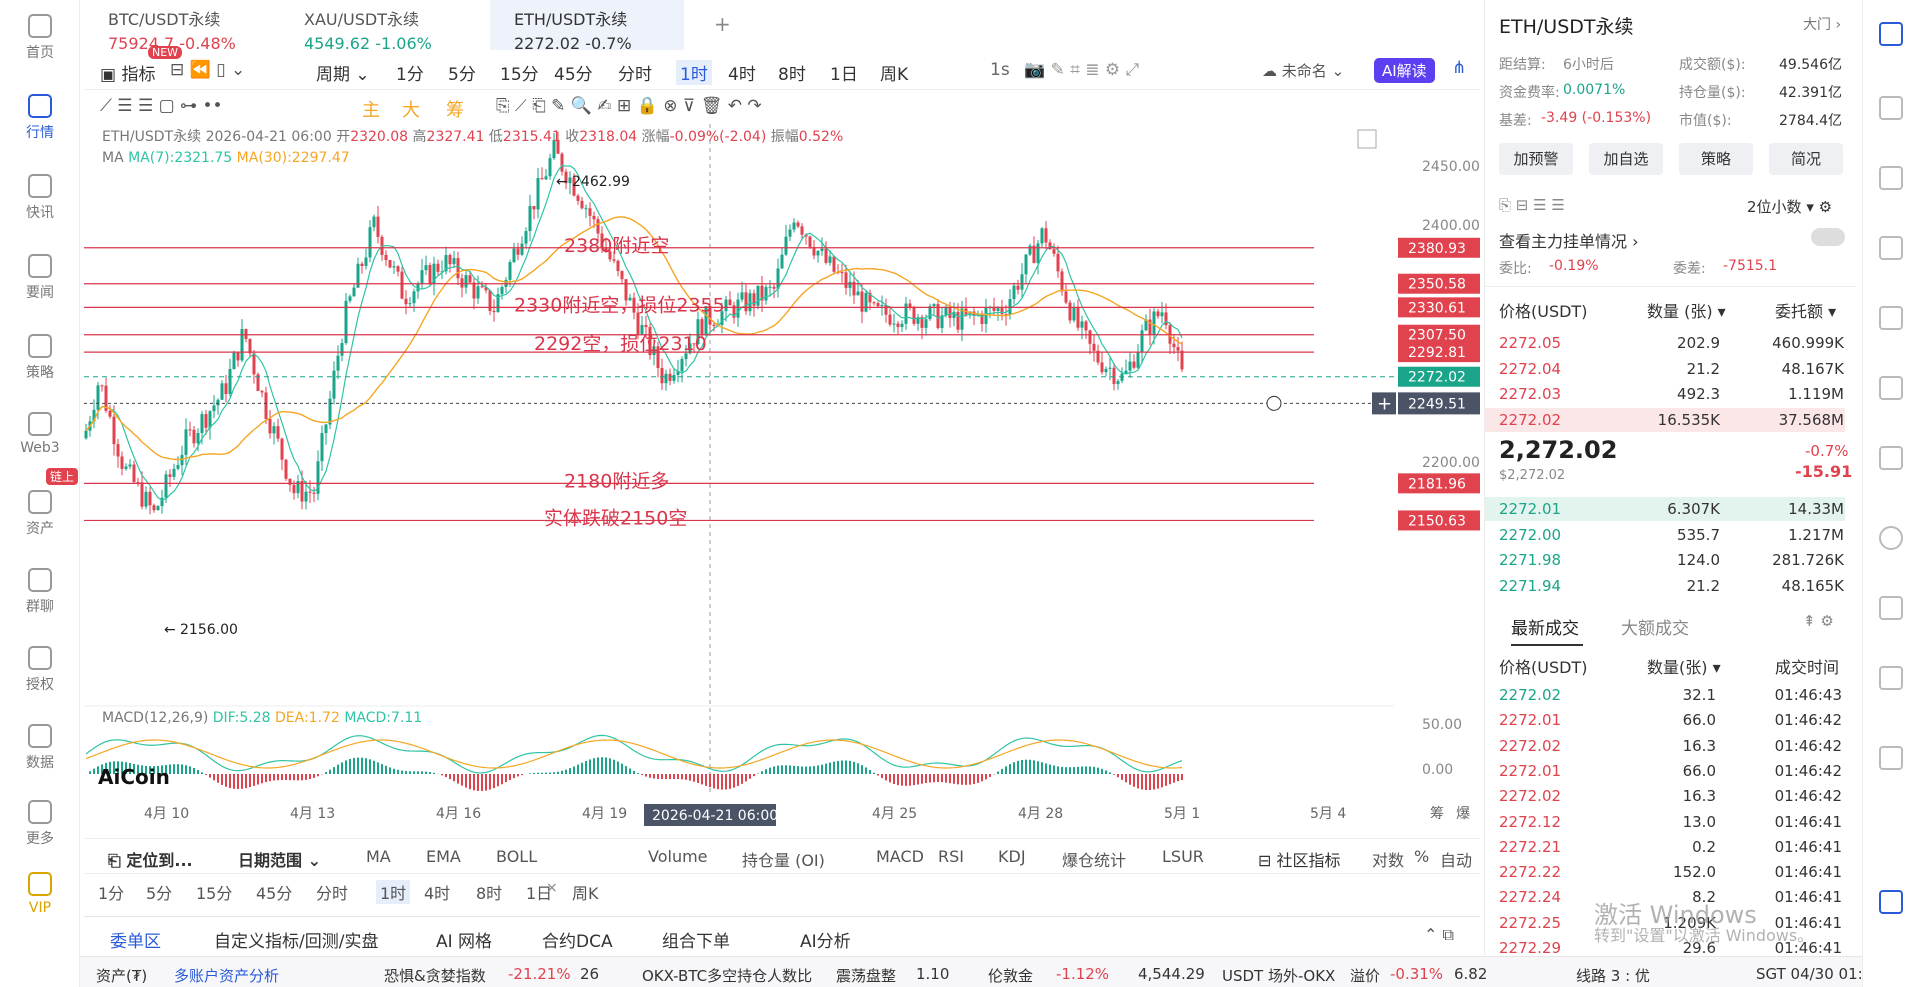  Describe the element at coordinates (464, 939) in the screenshot. I see `bottom-tab-2: AI 网格` at that location.